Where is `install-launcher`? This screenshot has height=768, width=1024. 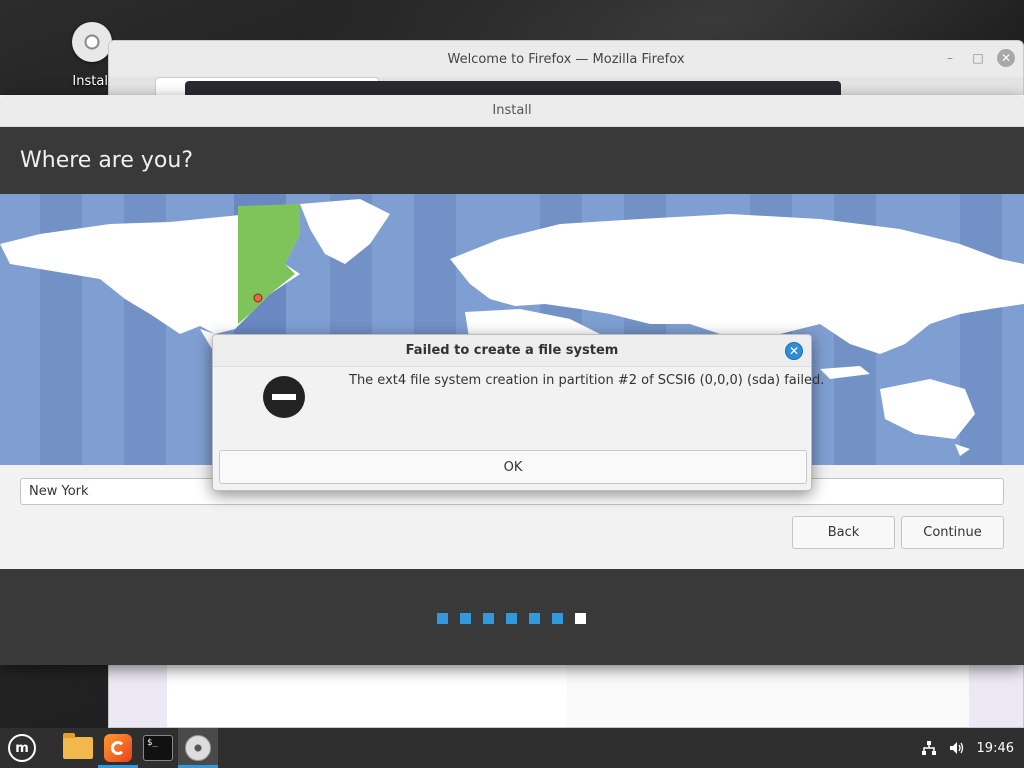
install-launcher is located at coordinates (198, 748).